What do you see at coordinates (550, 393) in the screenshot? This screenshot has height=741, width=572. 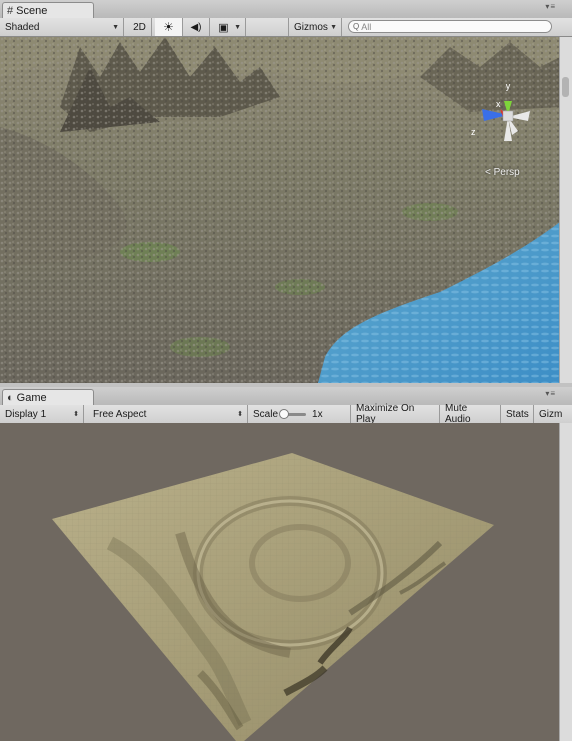 I see `game-window-menu-icon: ▾≡` at bounding box center [550, 393].